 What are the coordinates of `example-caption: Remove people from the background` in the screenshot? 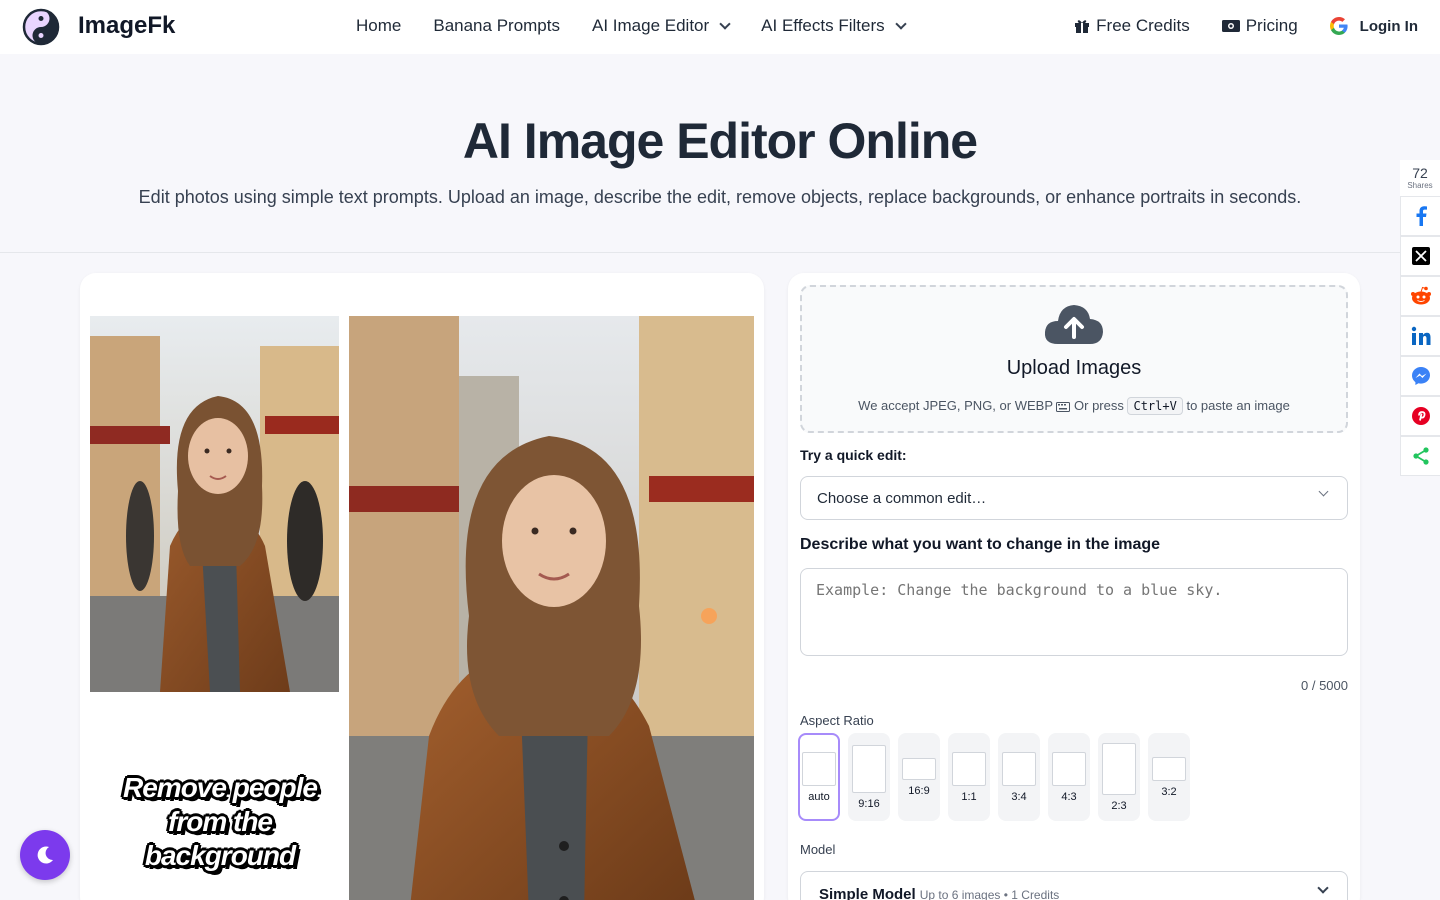 It's located at (220, 822).